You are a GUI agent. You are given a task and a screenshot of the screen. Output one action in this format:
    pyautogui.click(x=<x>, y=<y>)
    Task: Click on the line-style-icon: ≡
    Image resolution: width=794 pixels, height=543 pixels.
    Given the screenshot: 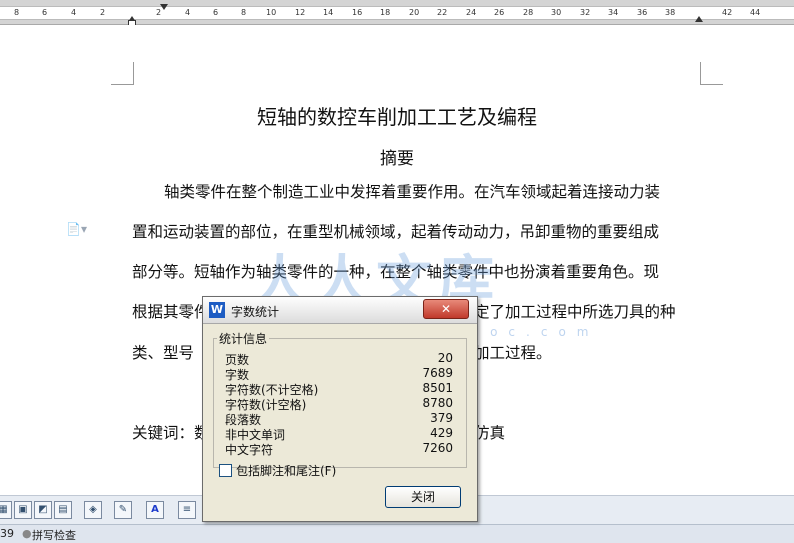 What is the action you would take?
    pyautogui.click(x=187, y=510)
    